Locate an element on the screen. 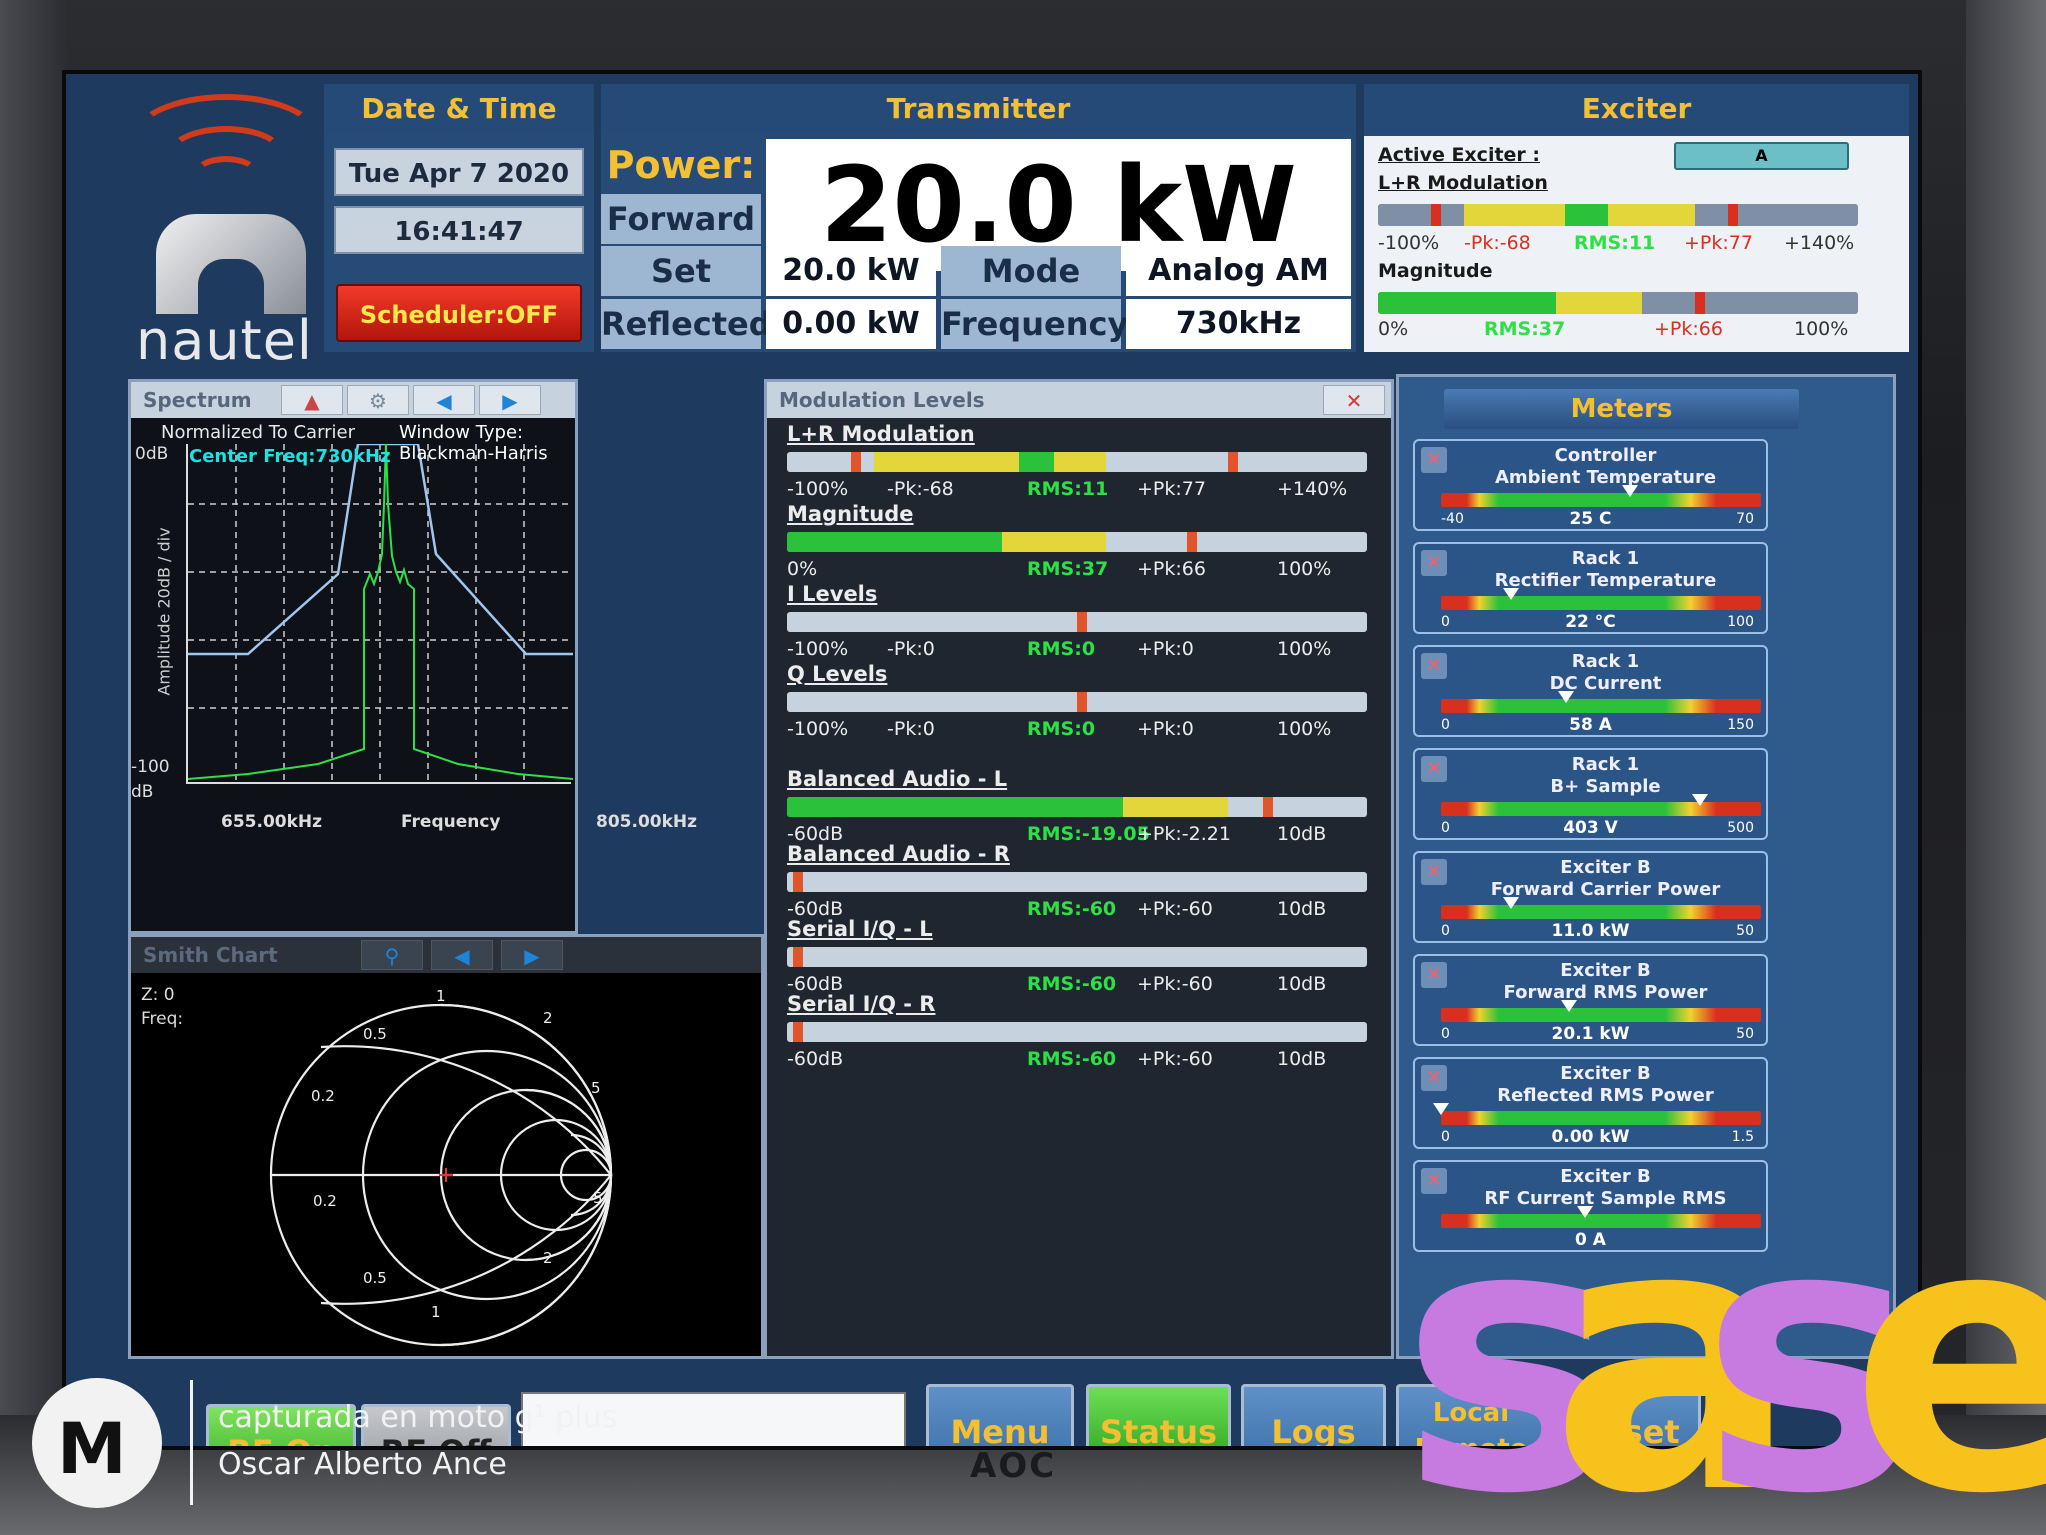  spectrum-right-button: ▶ is located at coordinates (510, 400).